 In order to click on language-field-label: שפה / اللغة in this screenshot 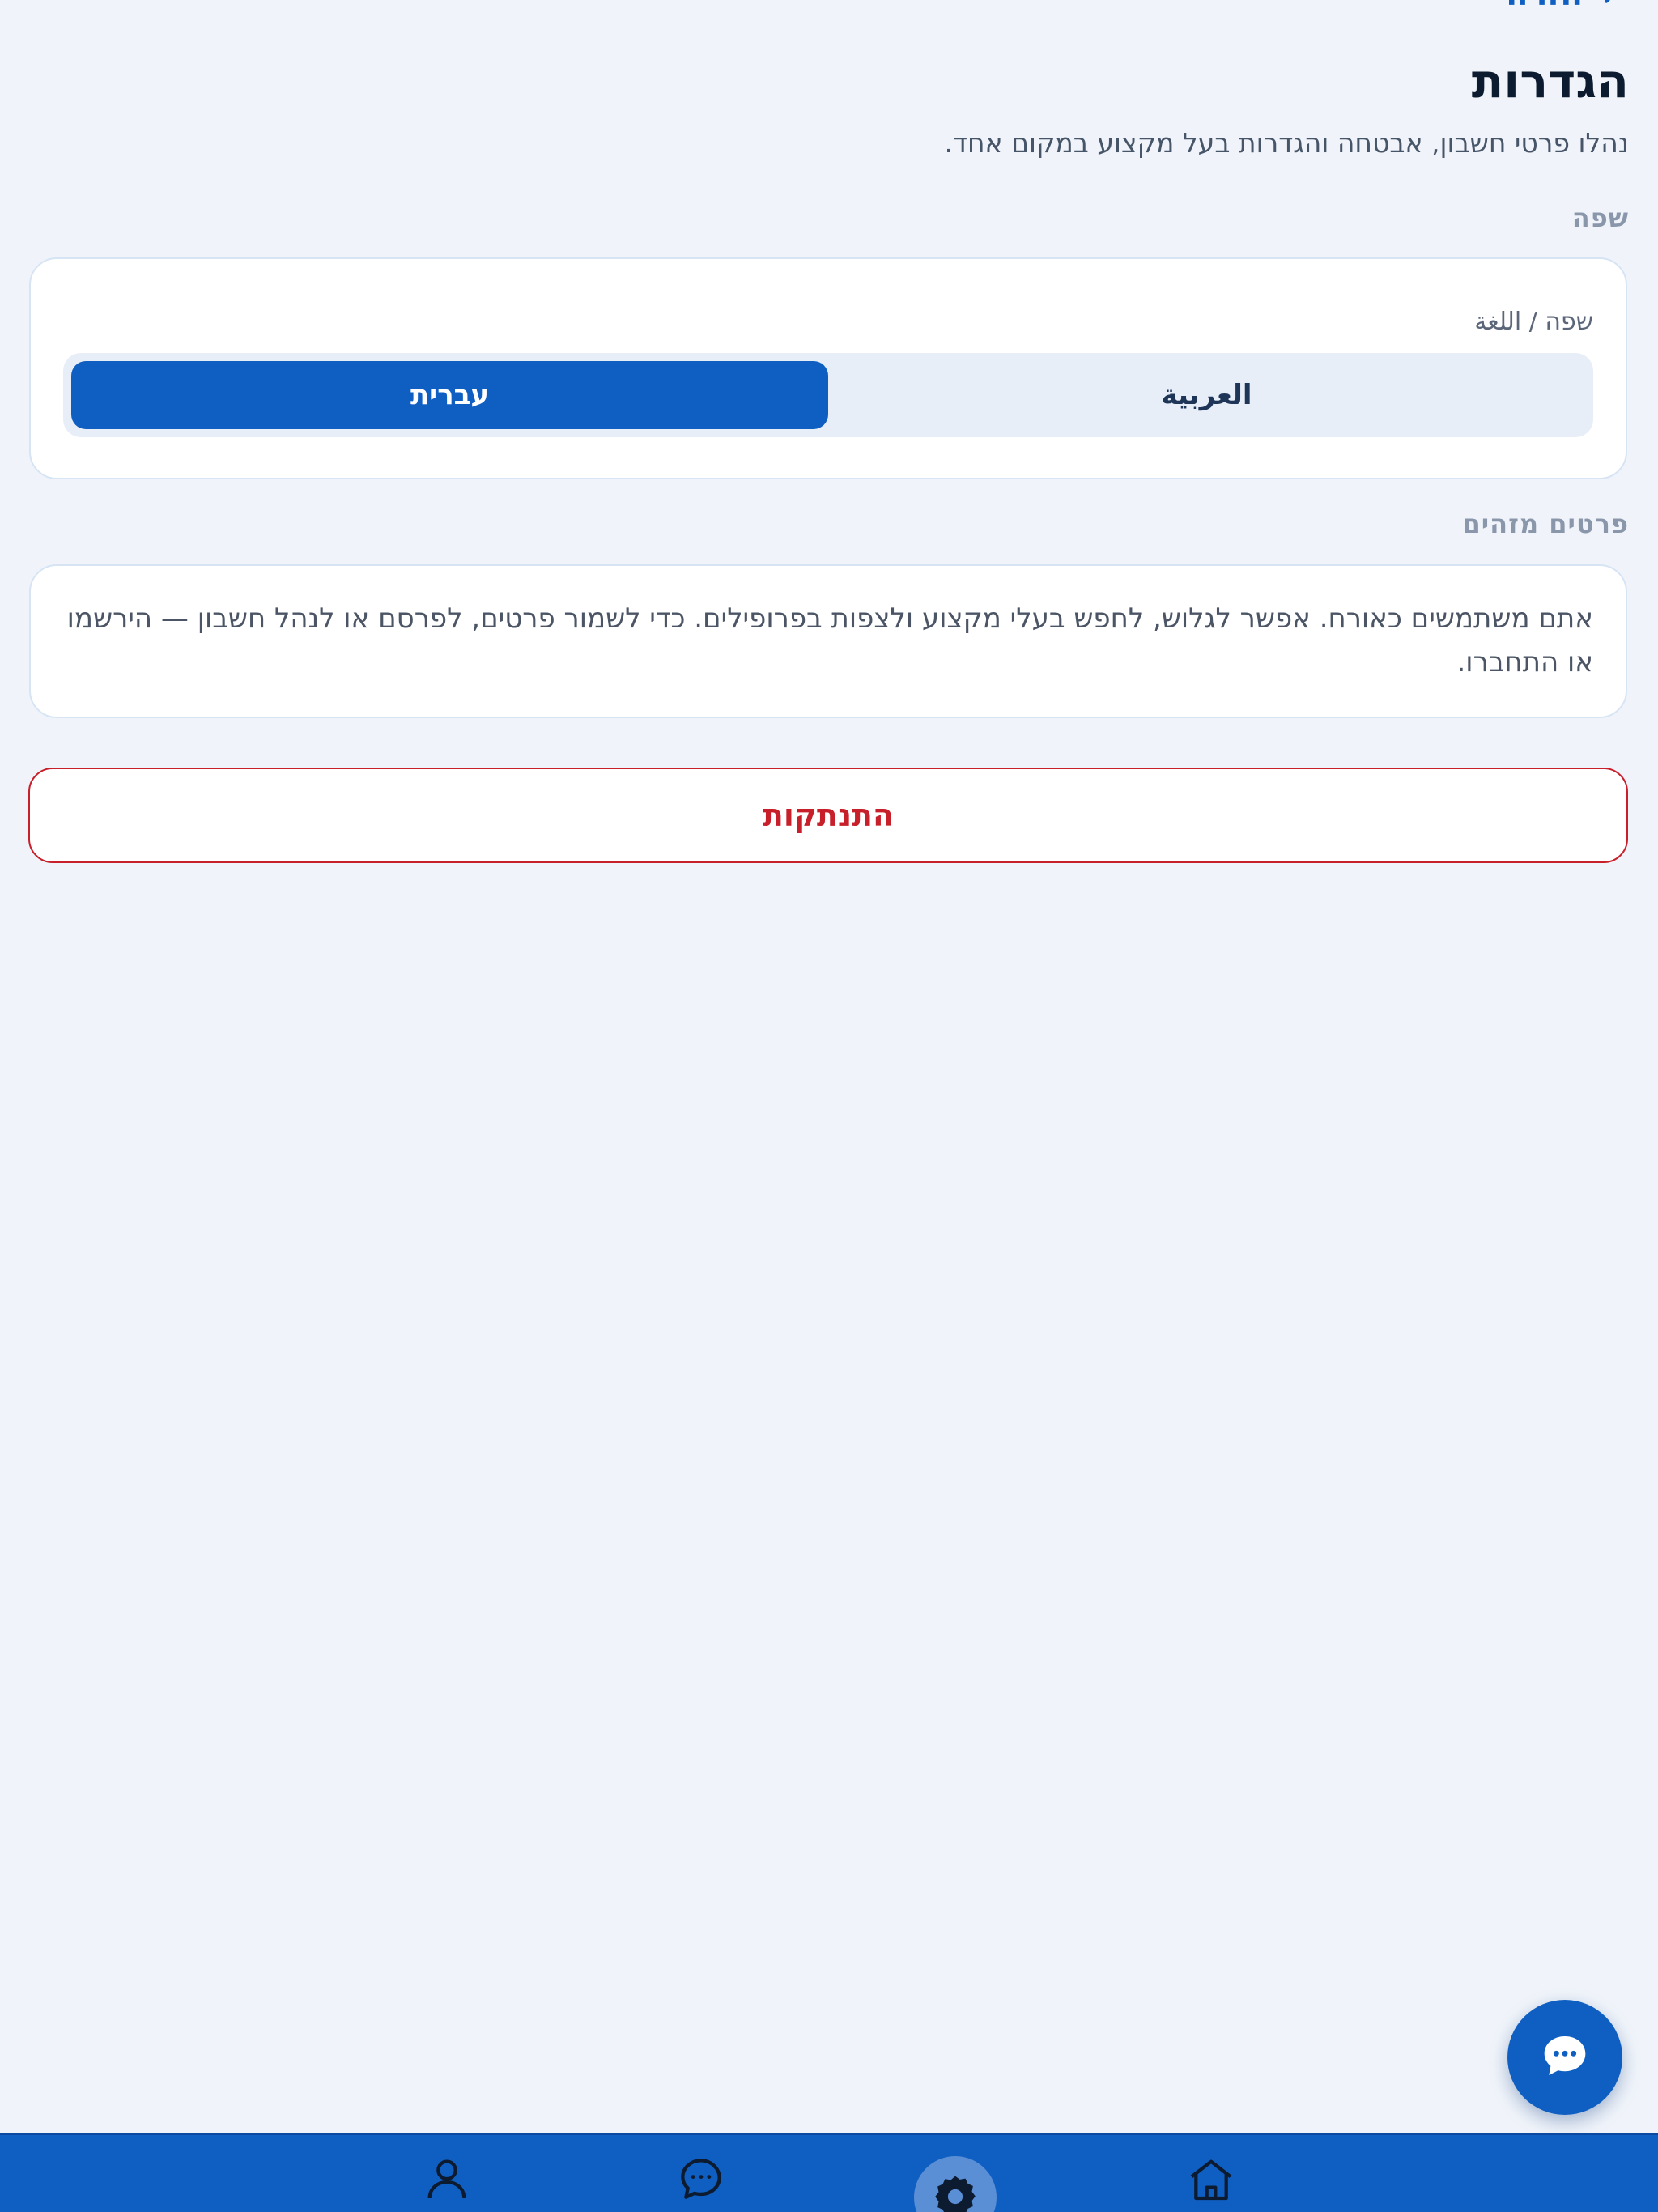, I will do `click(1533, 322)`.